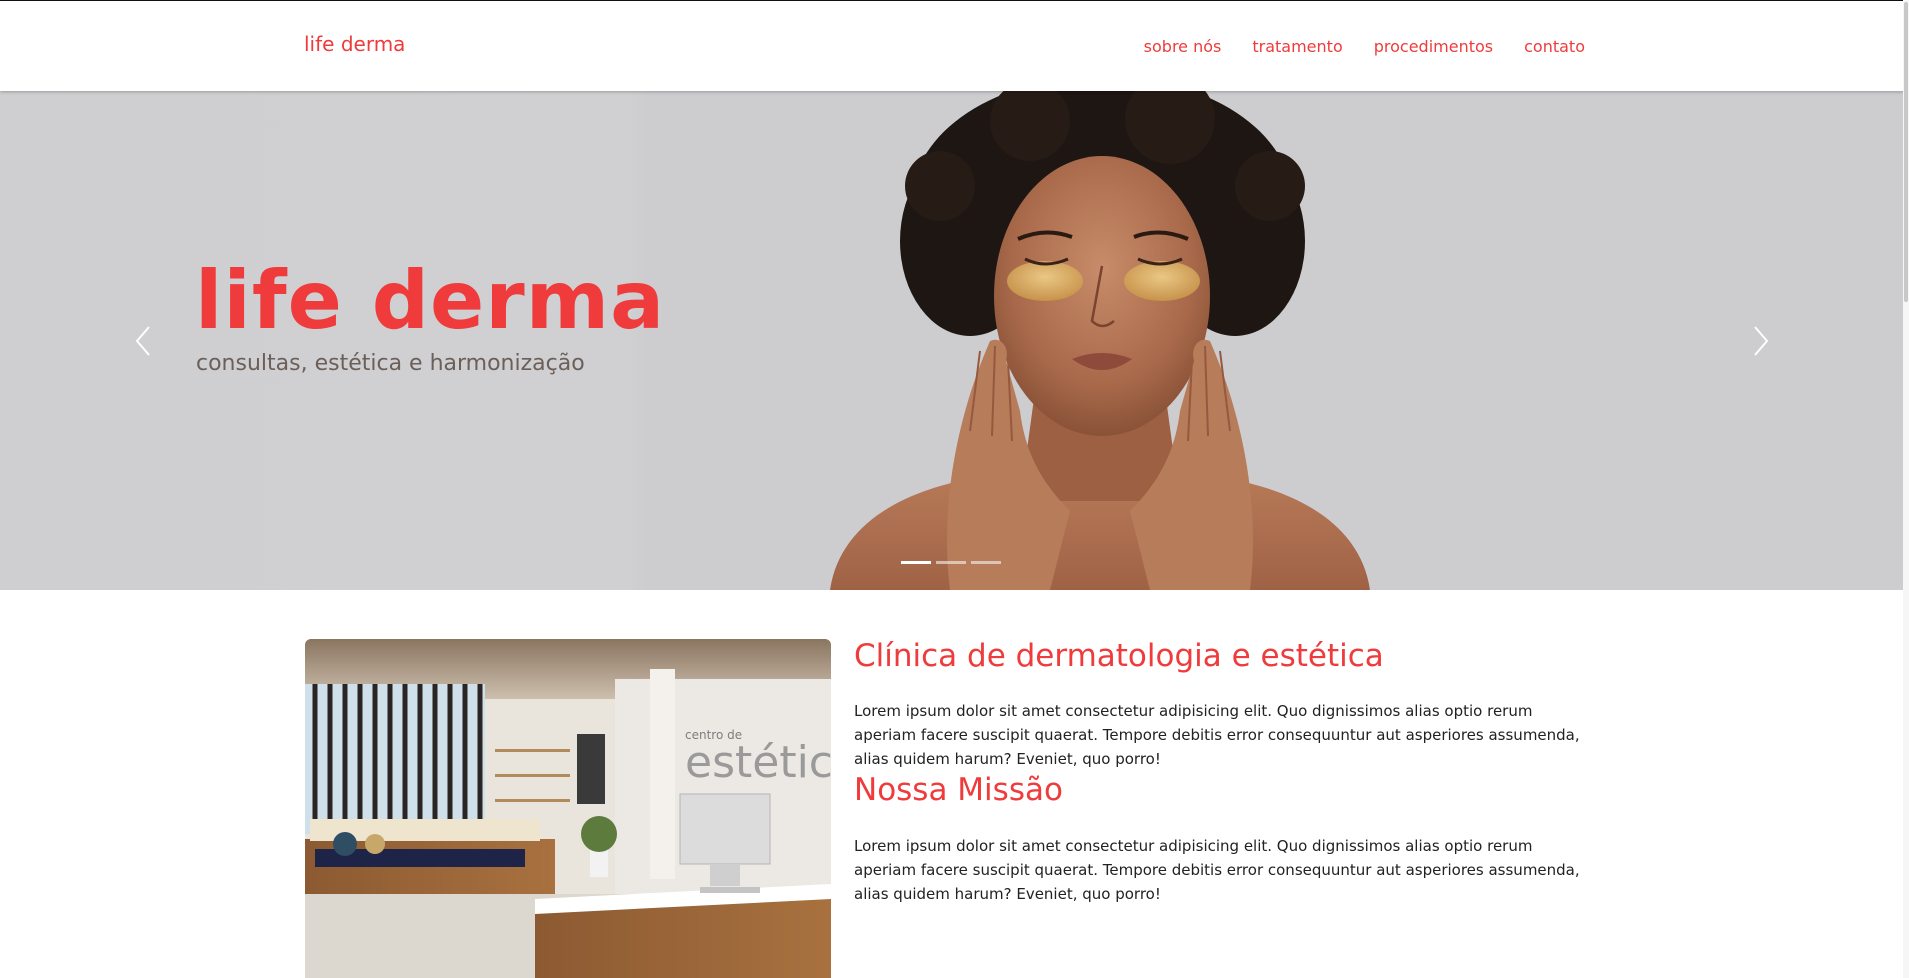  What do you see at coordinates (1433, 46) in the screenshot?
I see `nav-link-procedimentos: procedimentos` at bounding box center [1433, 46].